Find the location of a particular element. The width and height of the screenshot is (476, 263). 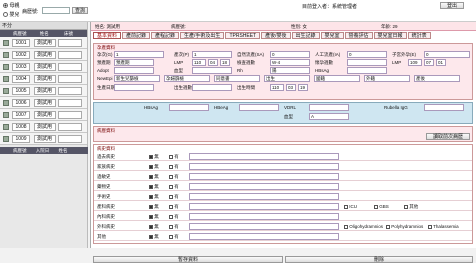

list-item: 1007 測試用 is located at coordinates (43, 115).